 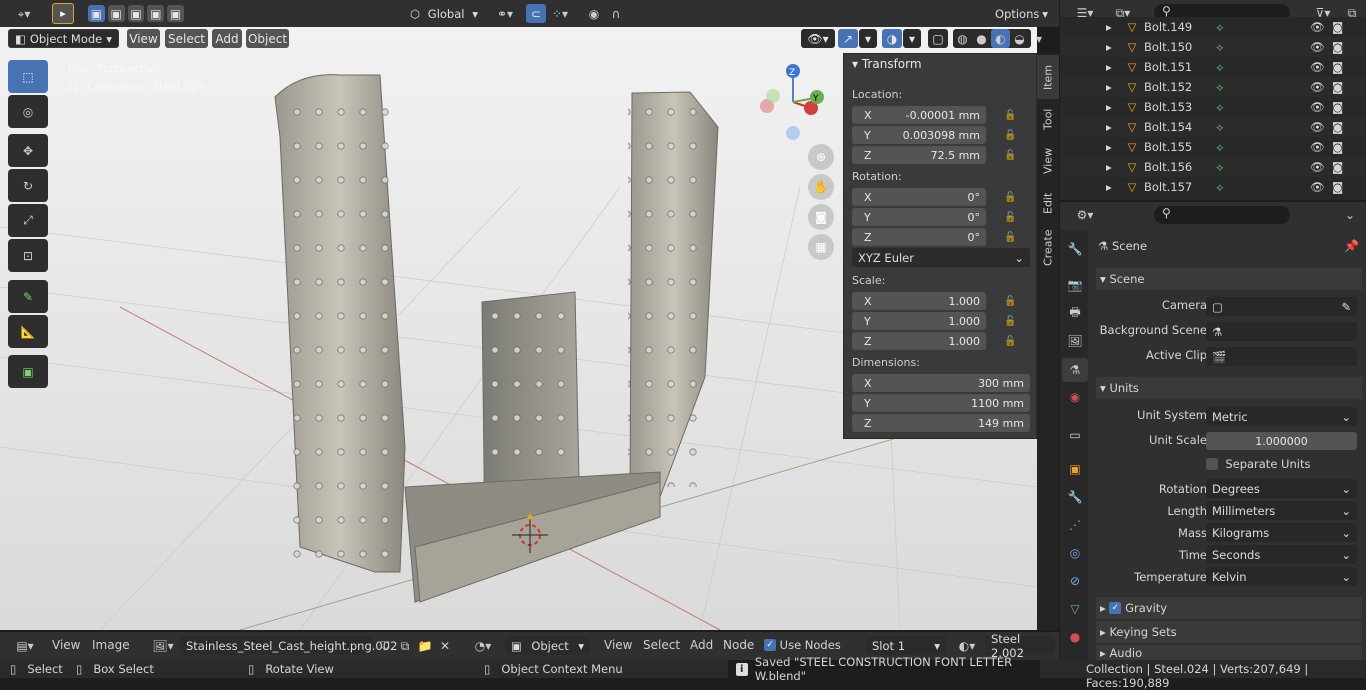 What do you see at coordinates (1229, 608) in the screenshot?
I see `gravity-panel-header: ▸ ✓ Gravity` at bounding box center [1229, 608].